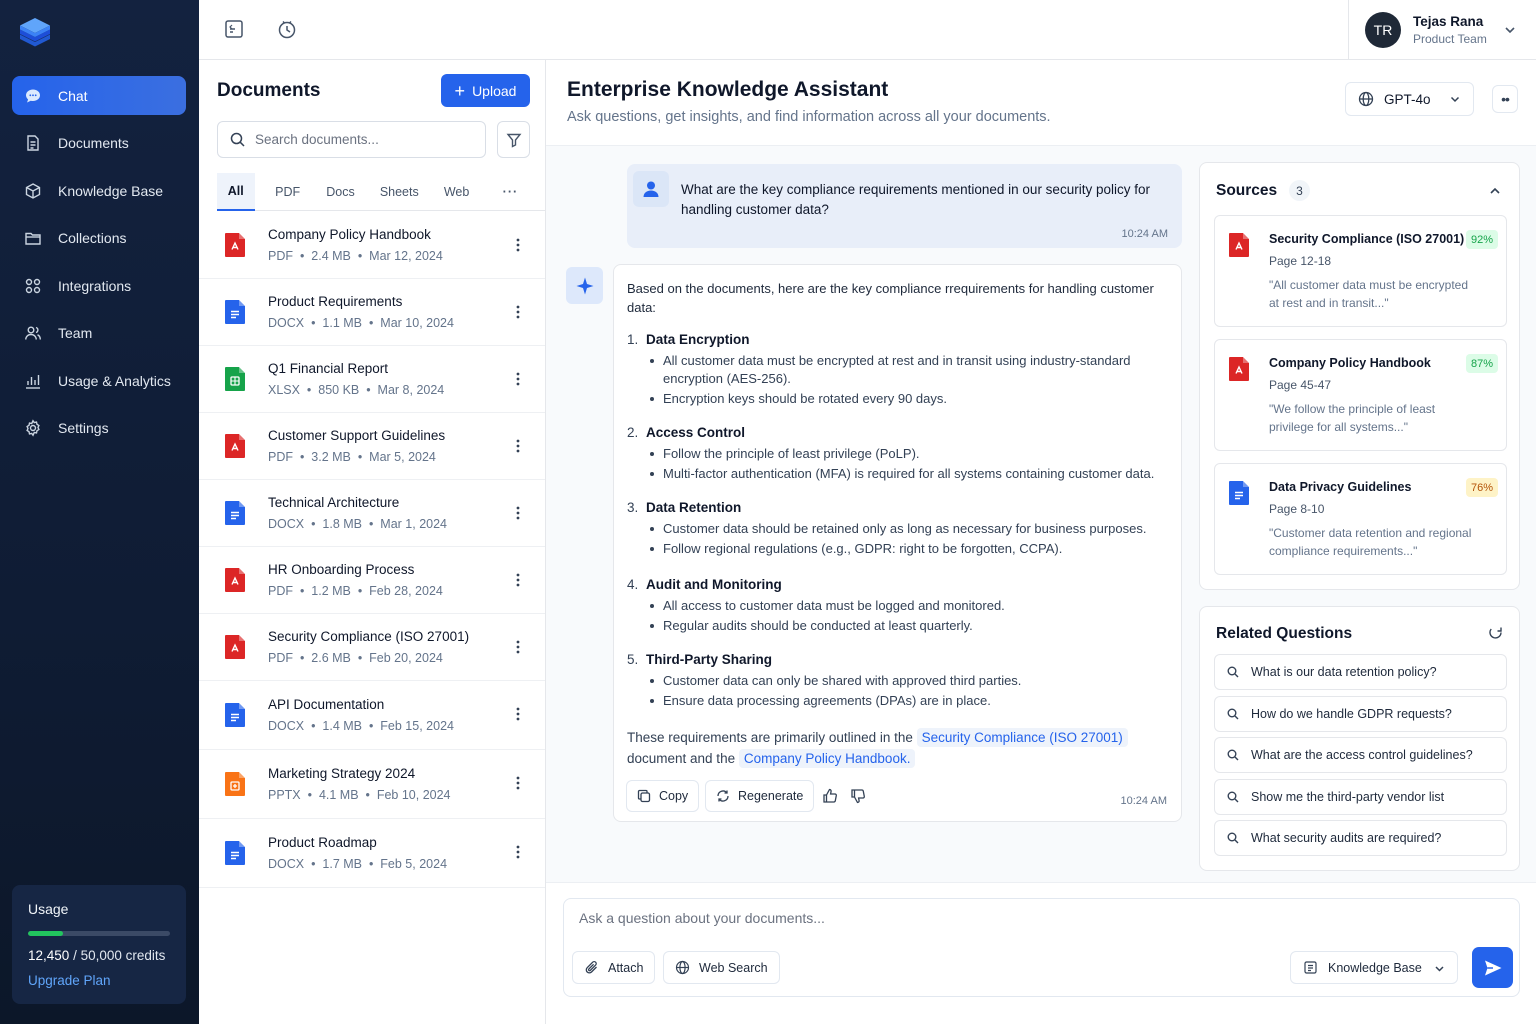  Describe the element at coordinates (513, 139) in the screenshot. I see `filter-button` at that location.